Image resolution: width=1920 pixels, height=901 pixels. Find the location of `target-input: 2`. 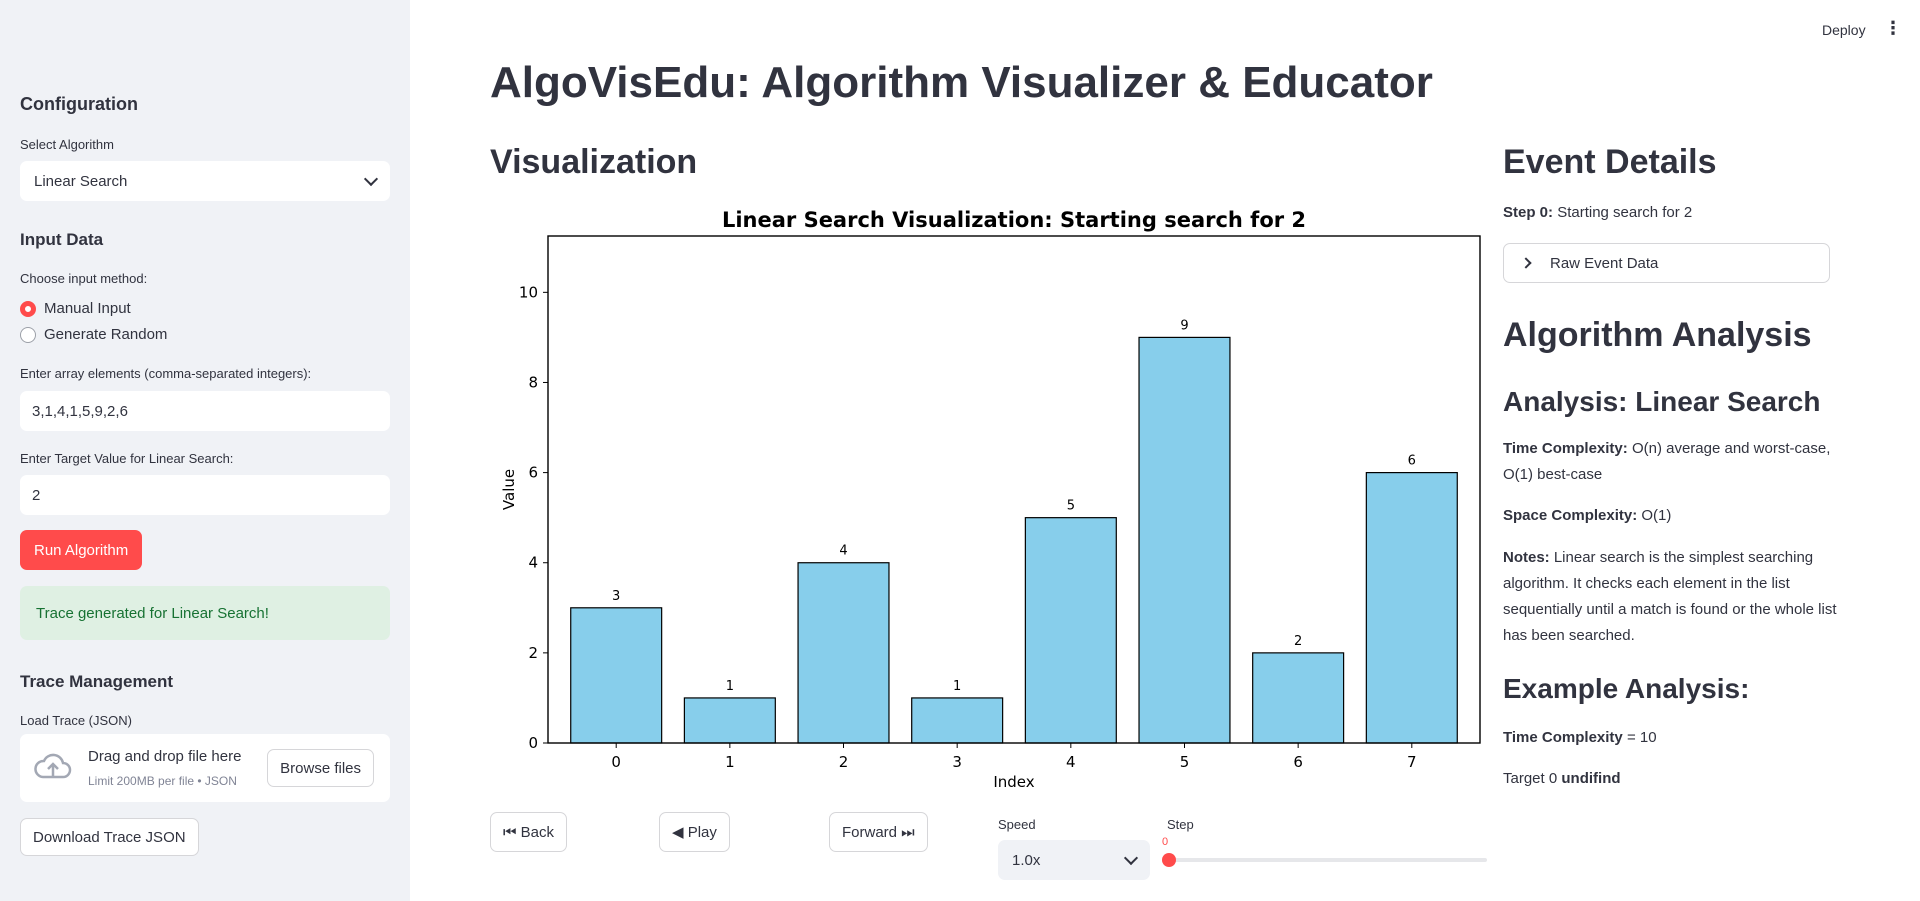

target-input: 2 is located at coordinates (205, 495).